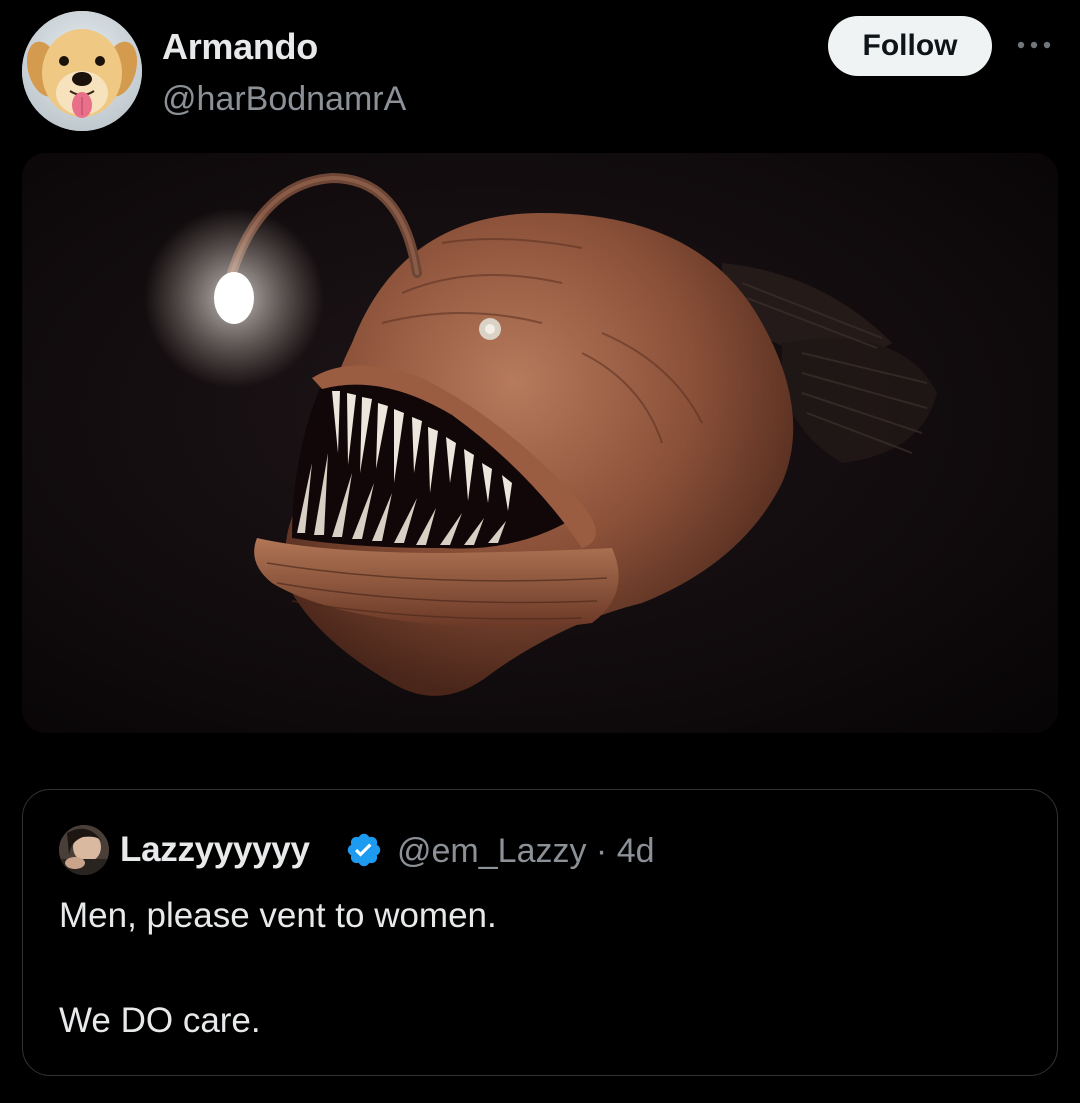 Image resolution: width=1080 pixels, height=1103 pixels. I want to click on golden-retriever-avatar-icon, so click(82, 71).